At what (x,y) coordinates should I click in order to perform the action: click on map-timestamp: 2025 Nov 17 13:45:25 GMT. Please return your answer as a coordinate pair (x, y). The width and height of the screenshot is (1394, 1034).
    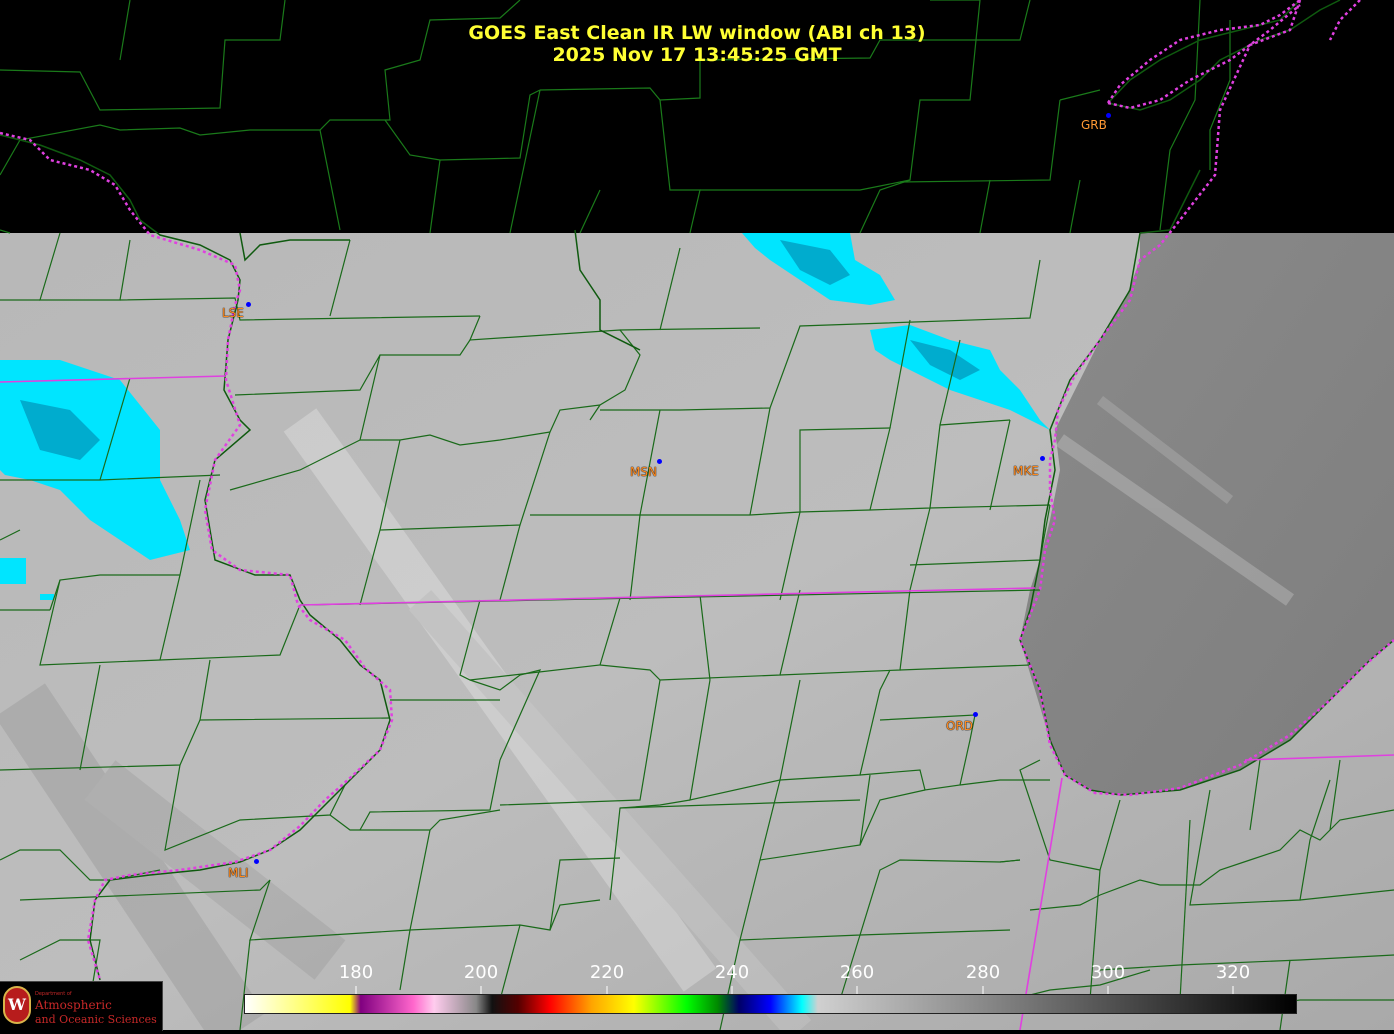
    Looking at the image, I should click on (697, 55).